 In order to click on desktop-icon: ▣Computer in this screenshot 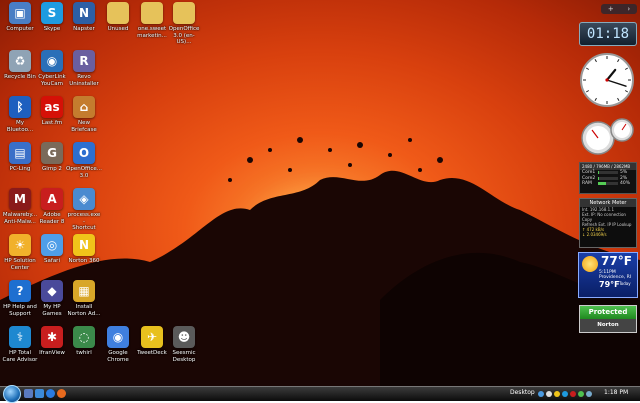, I will do `click(20, 17)`.